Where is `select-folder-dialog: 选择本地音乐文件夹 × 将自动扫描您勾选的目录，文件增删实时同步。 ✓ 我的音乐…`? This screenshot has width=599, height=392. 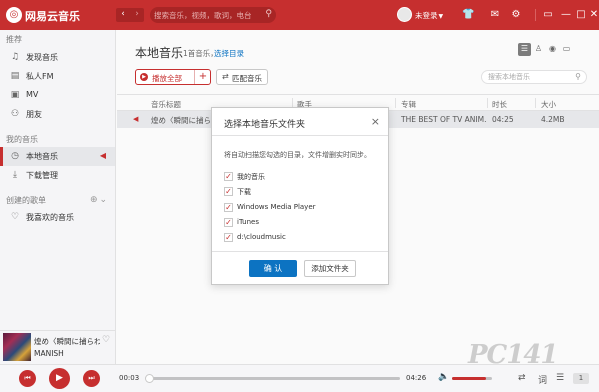 select-folder-dialog: 选择本地音乐文件夹 × 将自动扫描您勾选的目录，文件增删实时同步。 ✓ 我的音乐… is located at coordinates (300, 196).